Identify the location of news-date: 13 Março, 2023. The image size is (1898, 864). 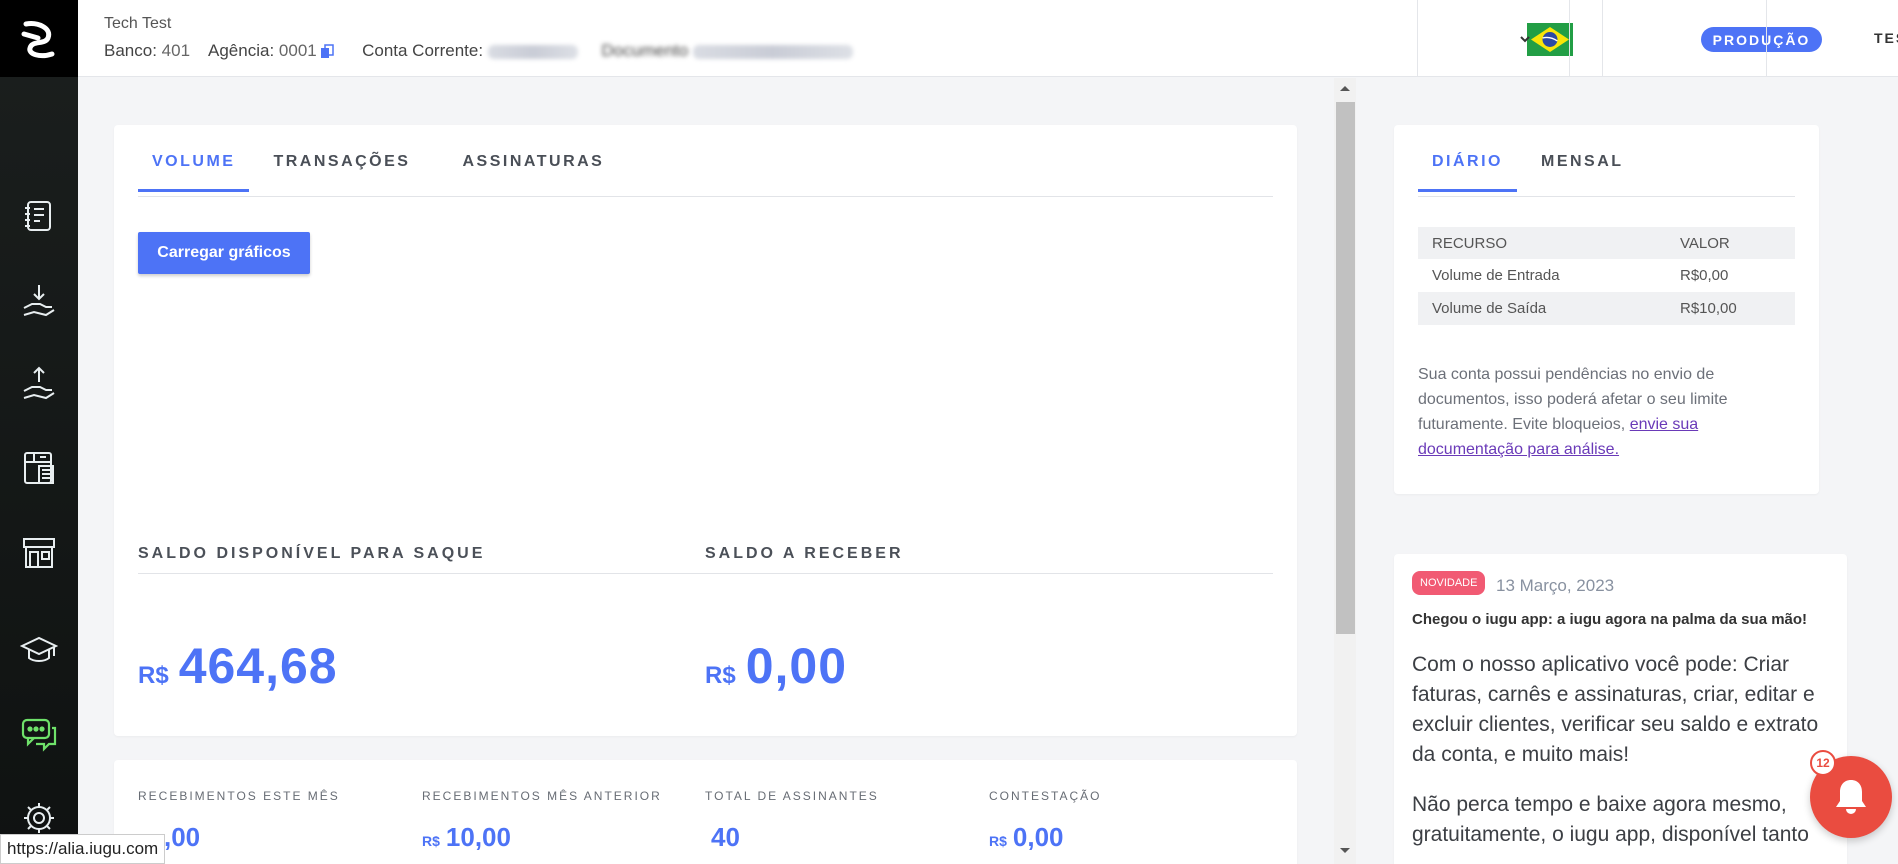
(1555, 585).